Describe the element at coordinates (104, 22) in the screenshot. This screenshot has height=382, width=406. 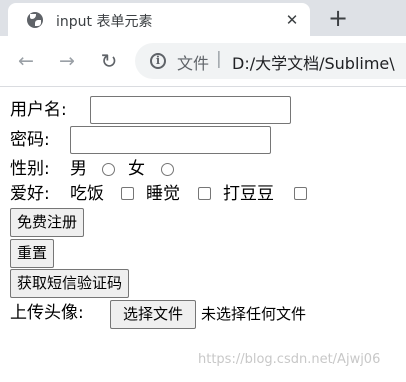
I see `tab-title: input 表单元素` at that location.